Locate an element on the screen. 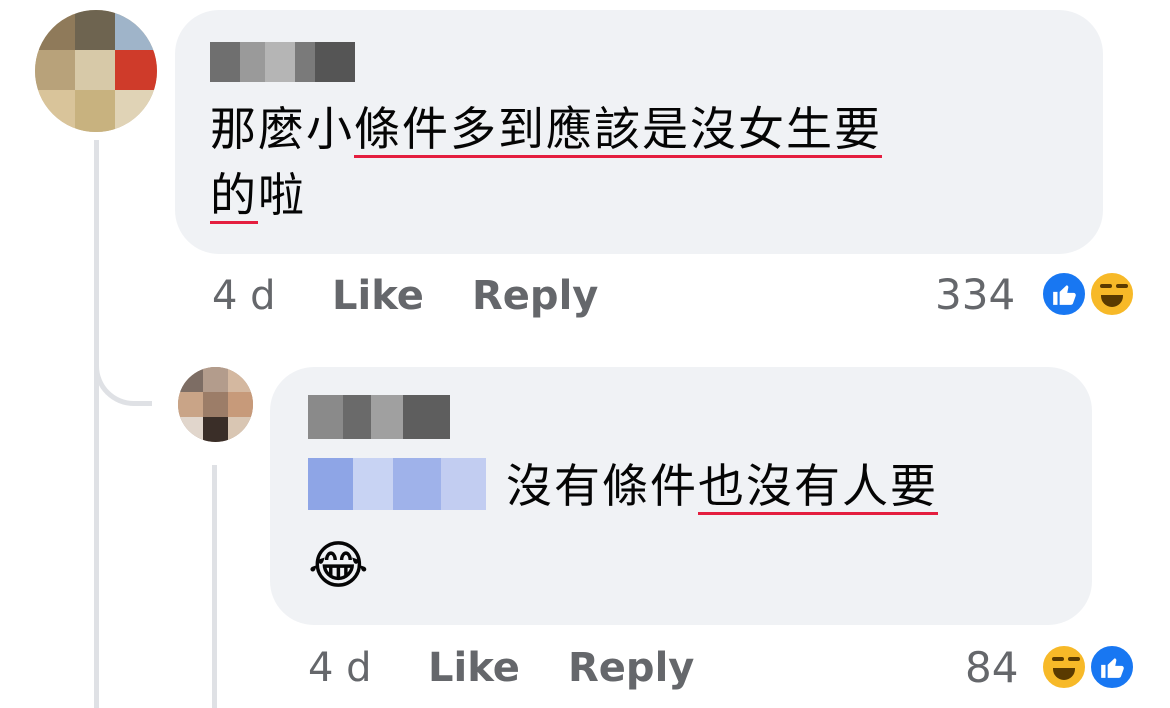 Image resolution: width=1170 pixels, height=708 pixels. thread-line-reply is located at coordinates (214, 586).